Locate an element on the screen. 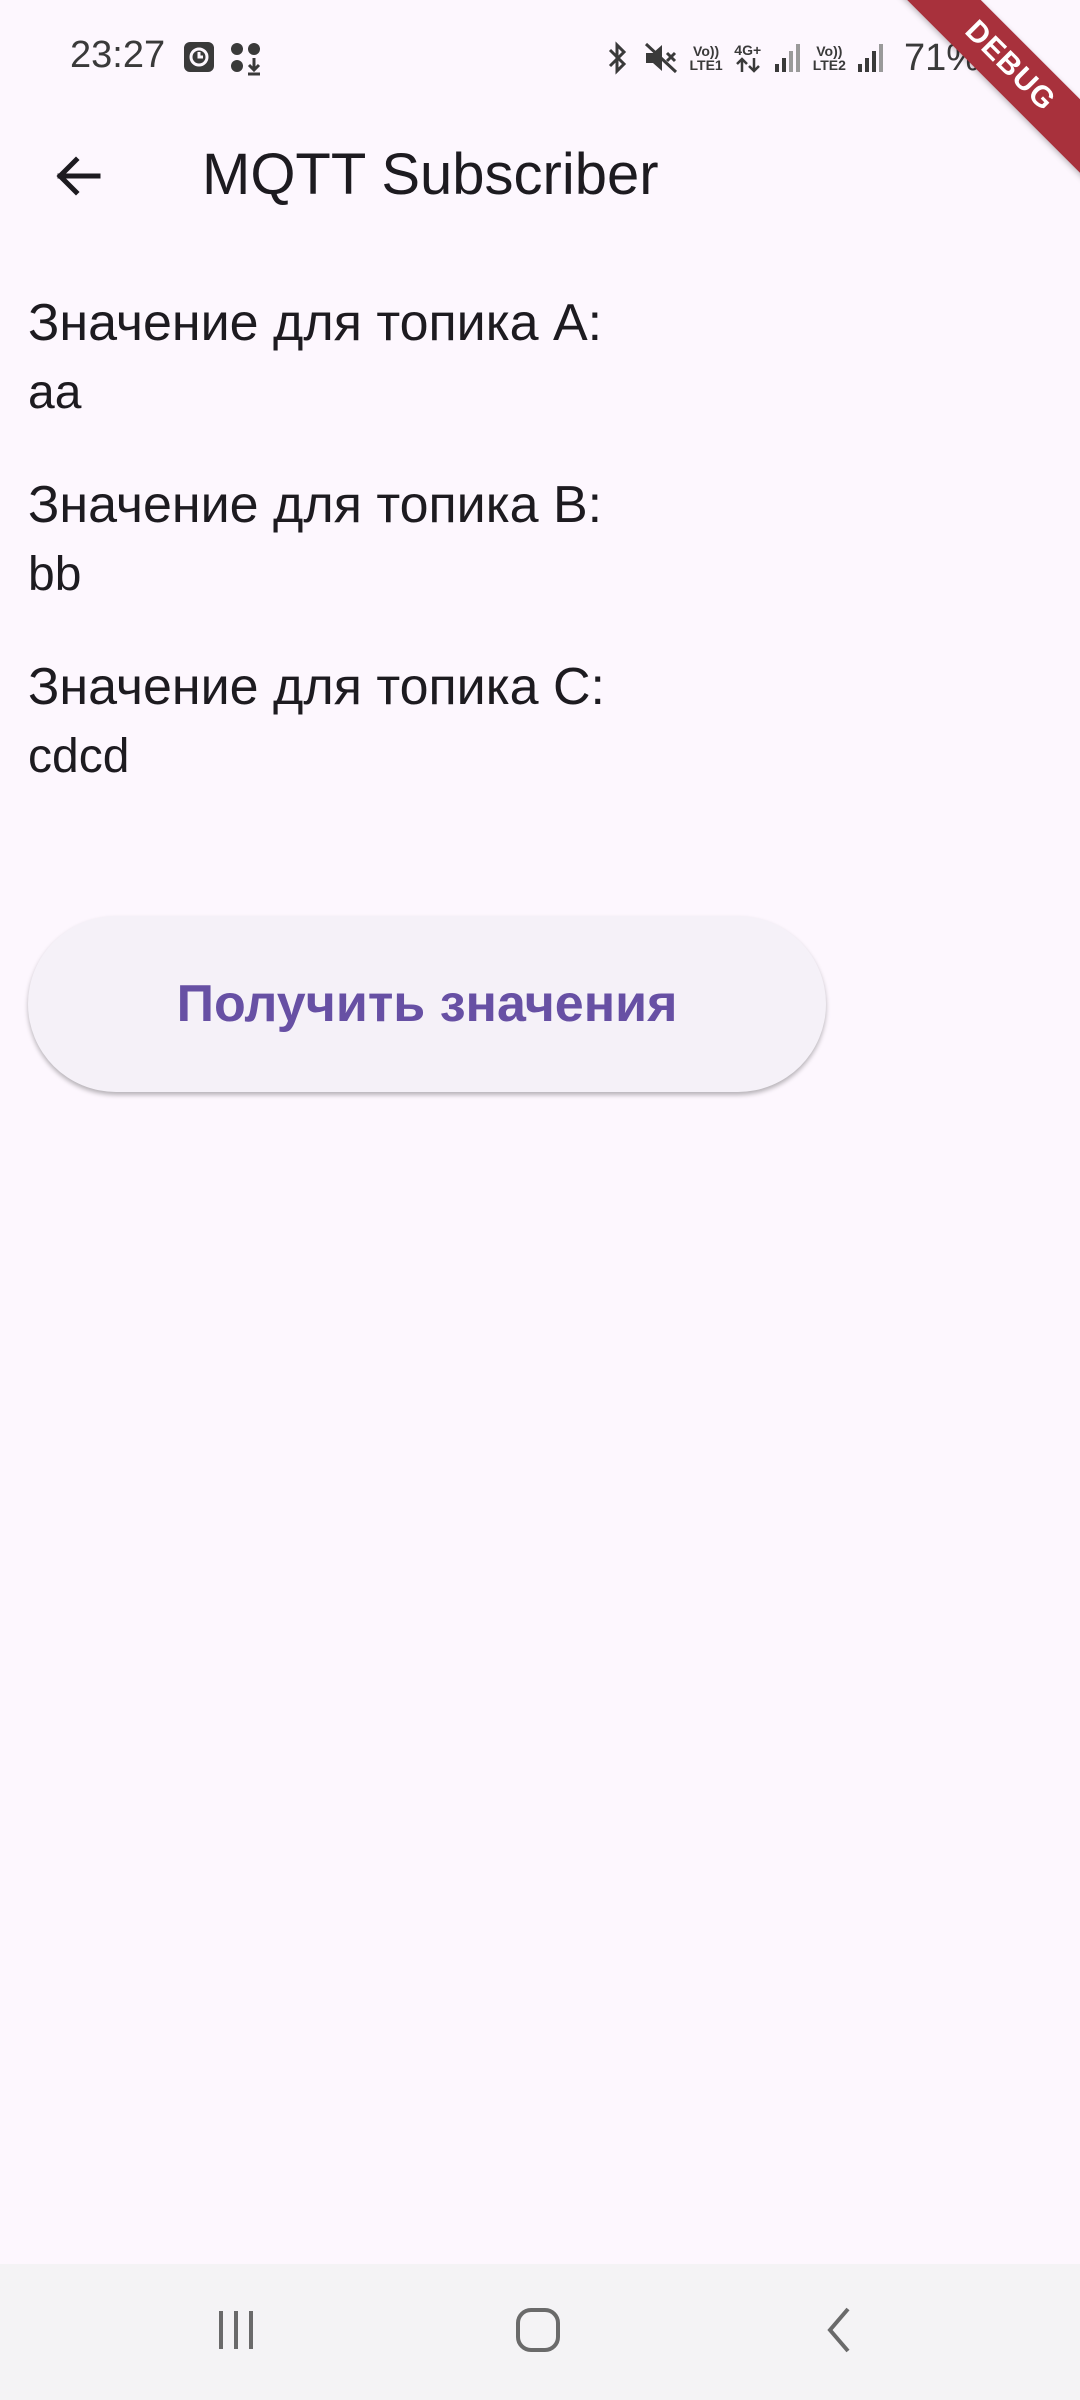 The width and height of the screenshot is (1080, 2400). topic-a-label: Значение для топика A: is located at coordinates (315, 323).